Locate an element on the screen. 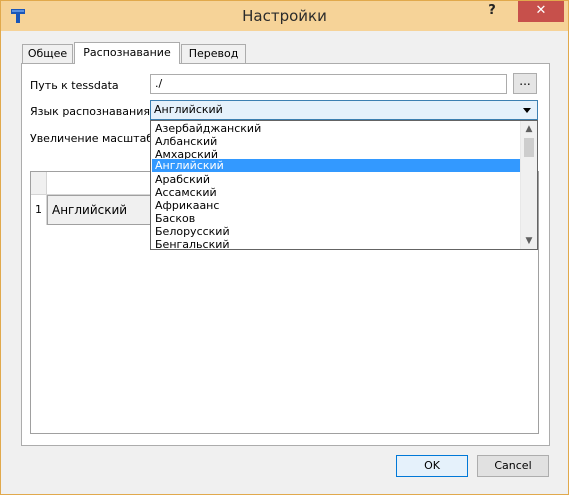 This screenshot has width=569, height=495. dropdown-scrollbar: ▲ ▼ is located at coordinates (528, 185).